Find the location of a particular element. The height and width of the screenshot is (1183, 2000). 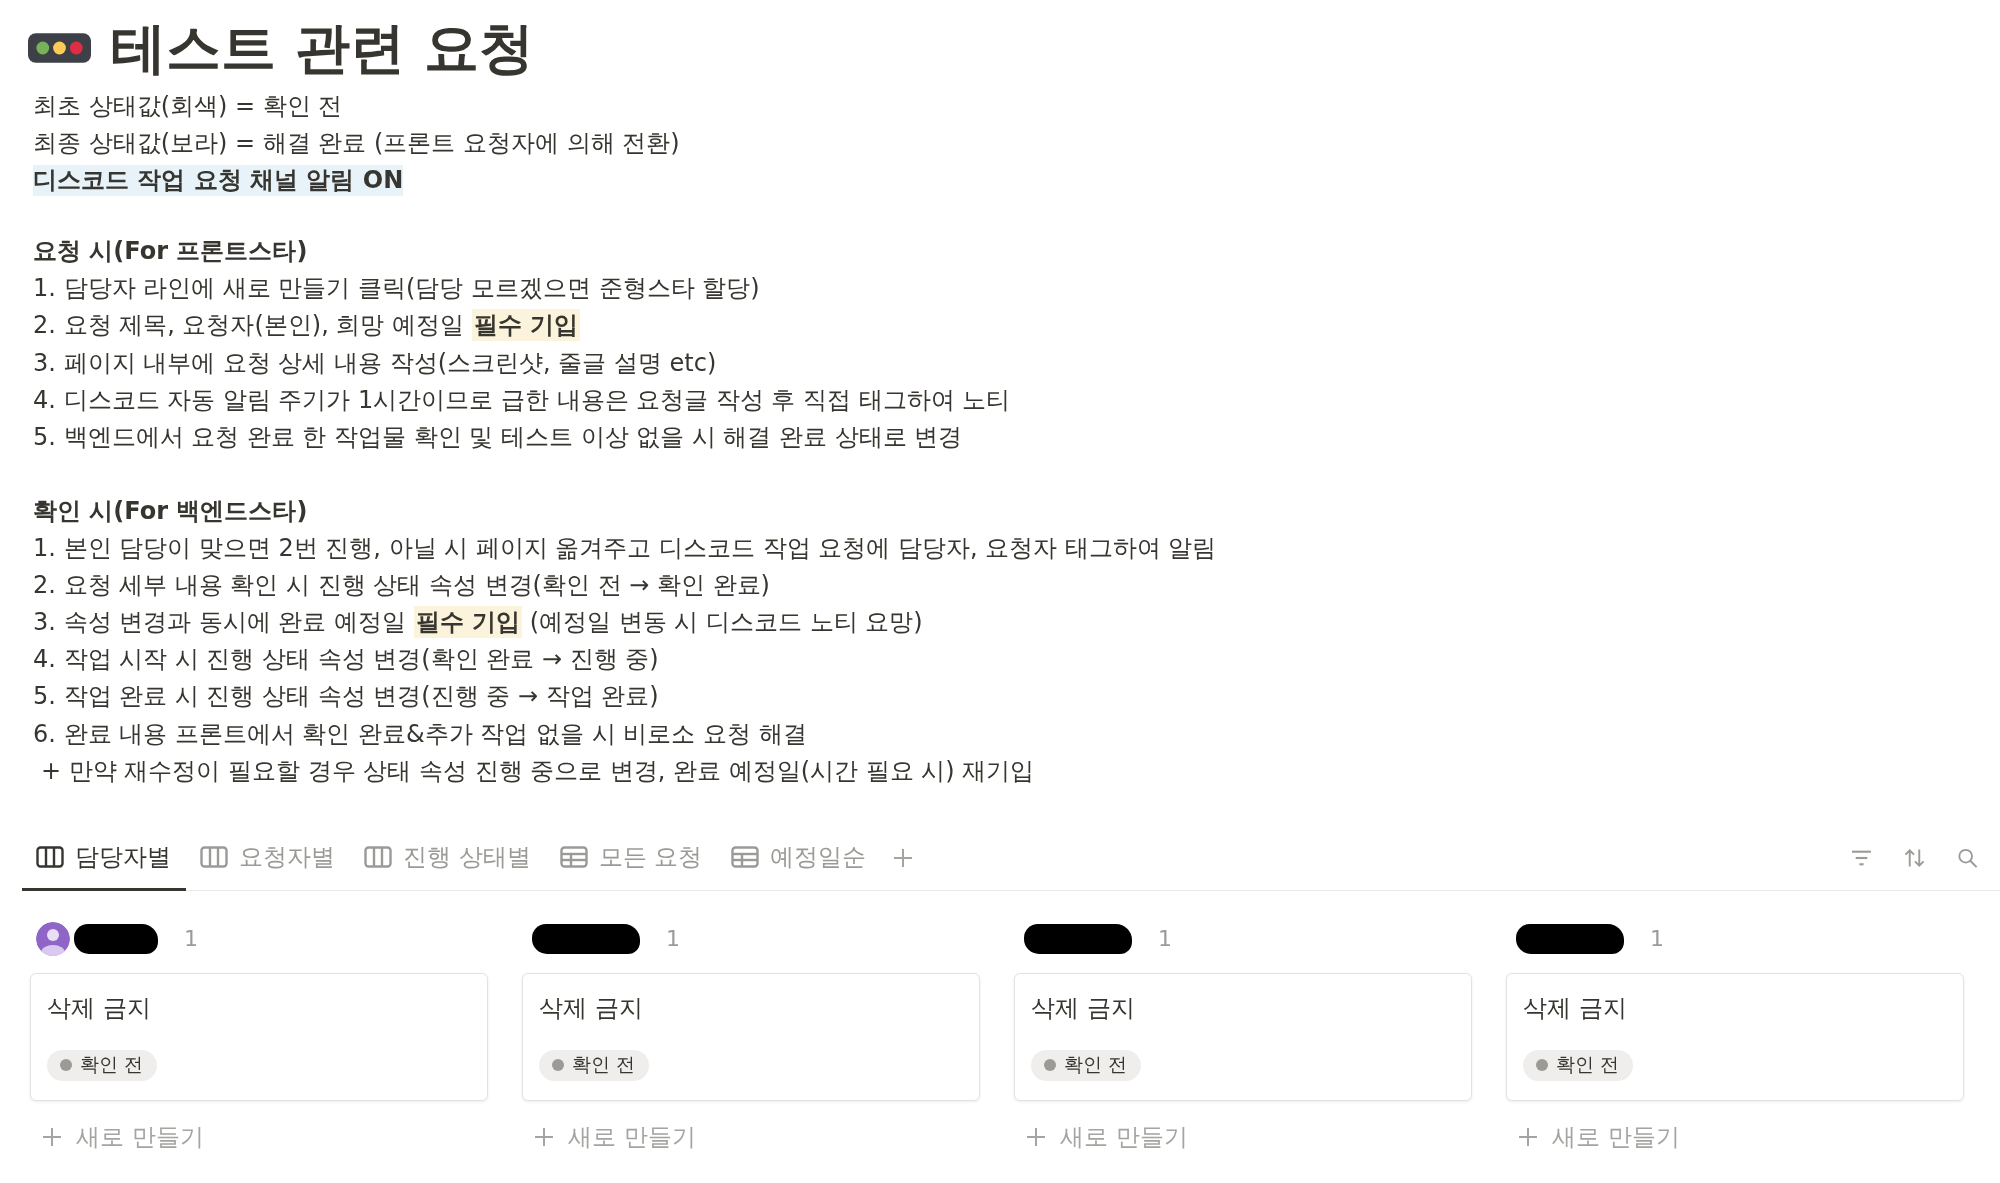

list-step: 5. 백엔드에서 요청 완료 한 작업물 확인 및 테스트 이상 없을 시 해결 완료 상태로 변경 is located at coordinates (498, 437).